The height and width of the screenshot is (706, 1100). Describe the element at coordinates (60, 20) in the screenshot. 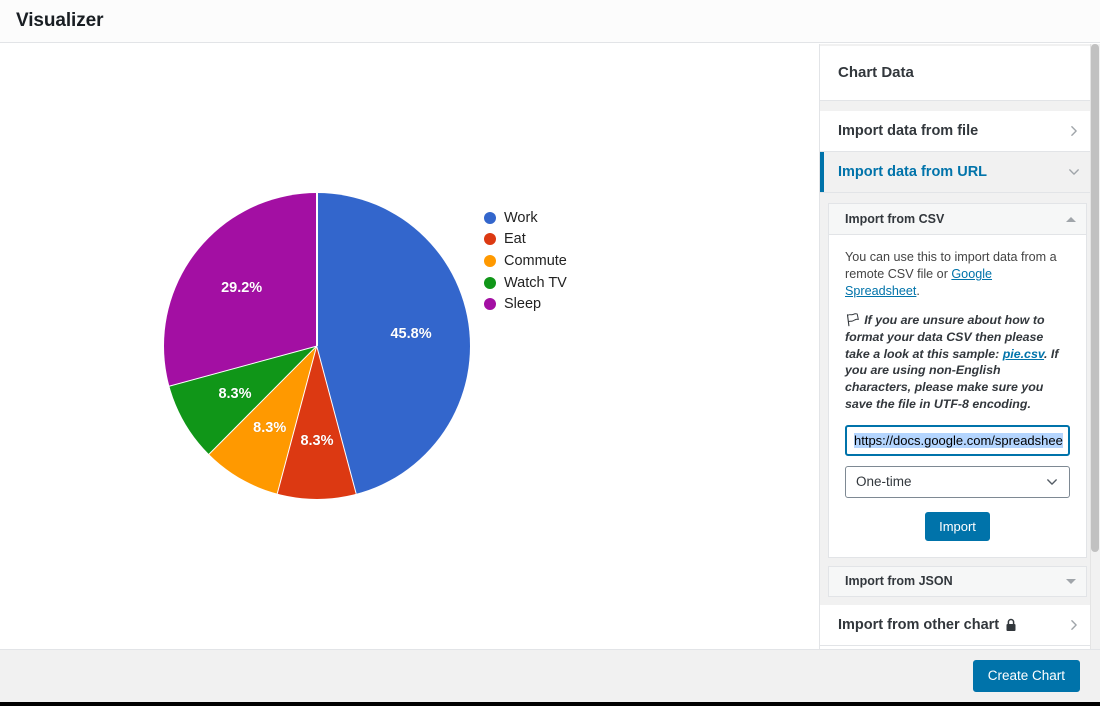

I see `page-title: Visualizer` at that location.